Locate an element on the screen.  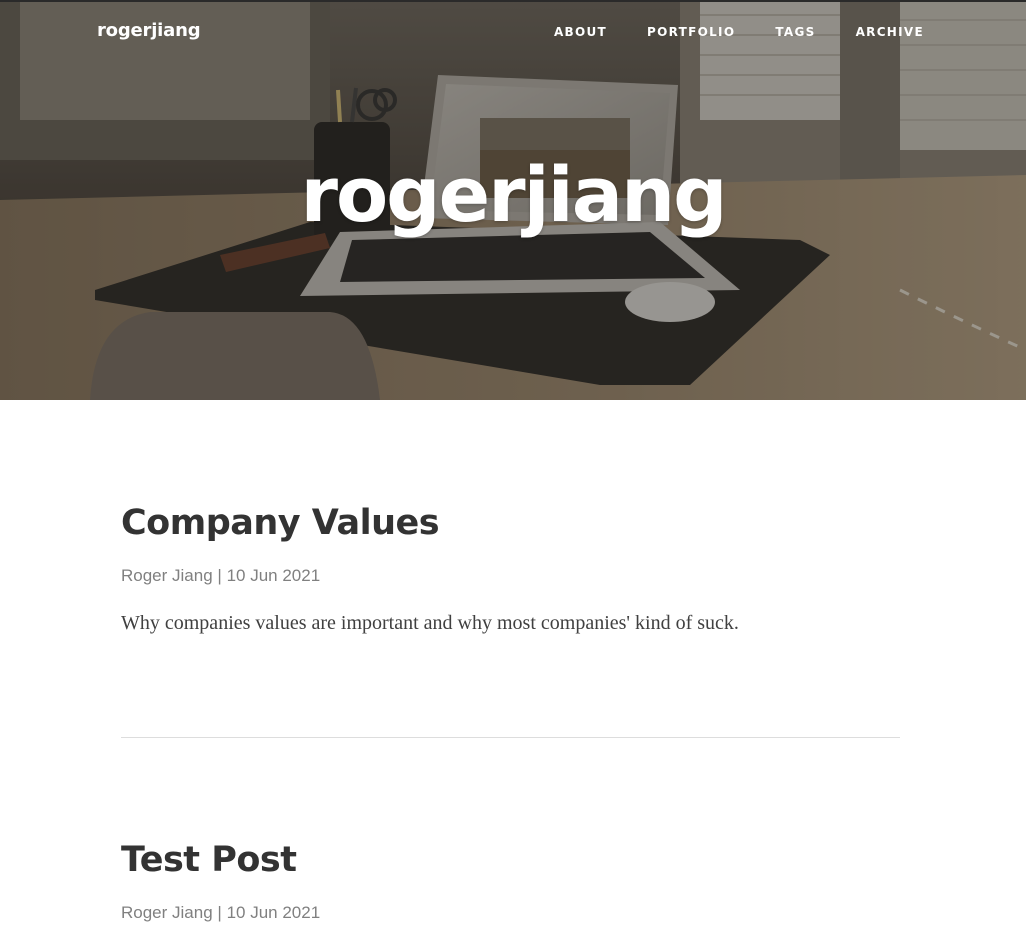
post-title: Test Post is located at coordinates (209, 860).